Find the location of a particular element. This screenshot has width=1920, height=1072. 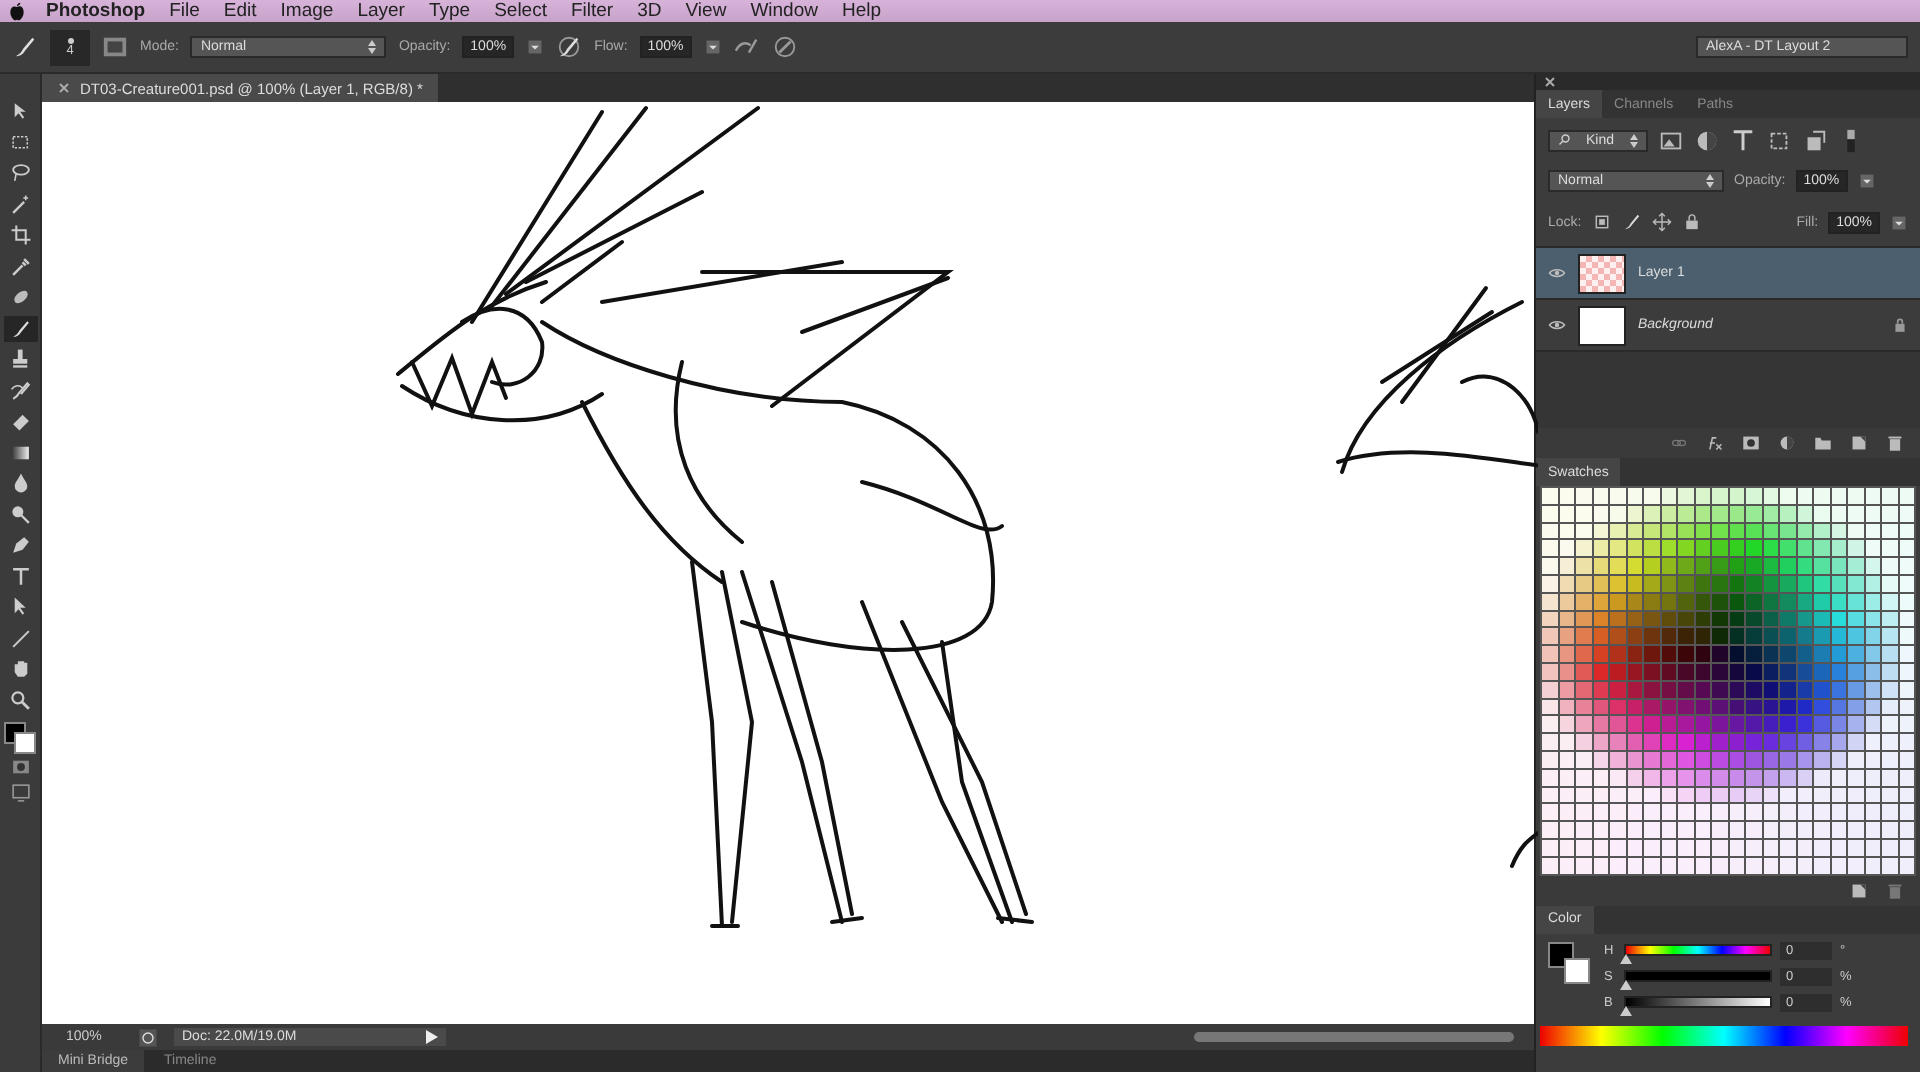

move-arrows-icon is located at coordinates (1661, 222).